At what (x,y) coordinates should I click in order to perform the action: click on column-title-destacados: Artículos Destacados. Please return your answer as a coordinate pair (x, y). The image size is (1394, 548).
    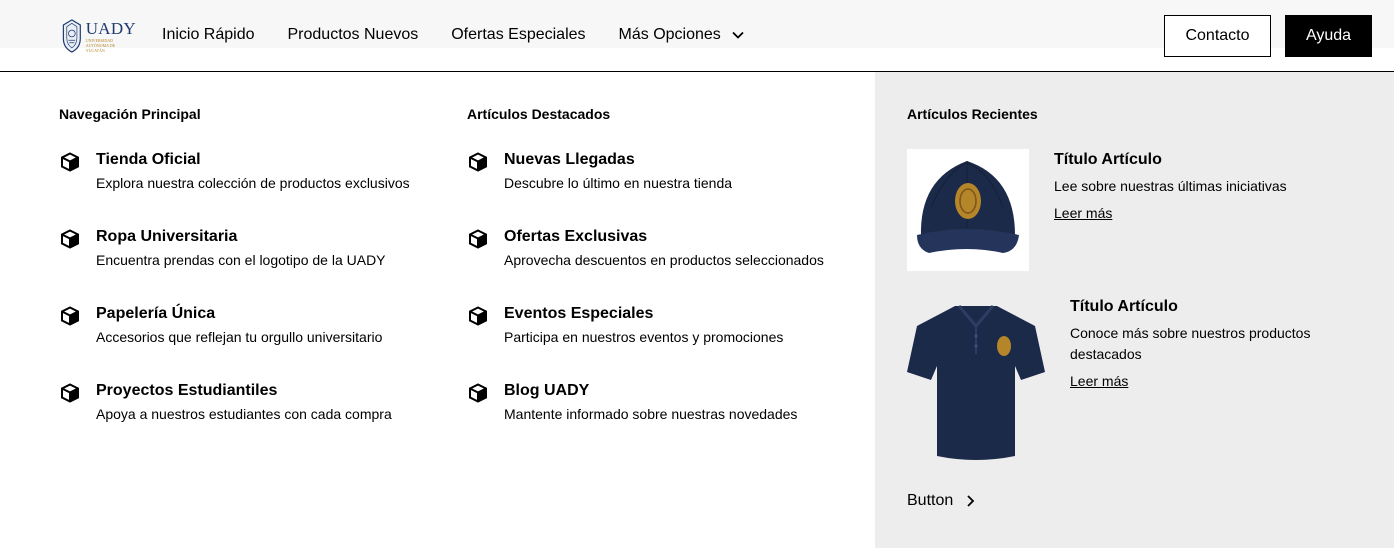
    Looking at the image, I should click on (539, 114).